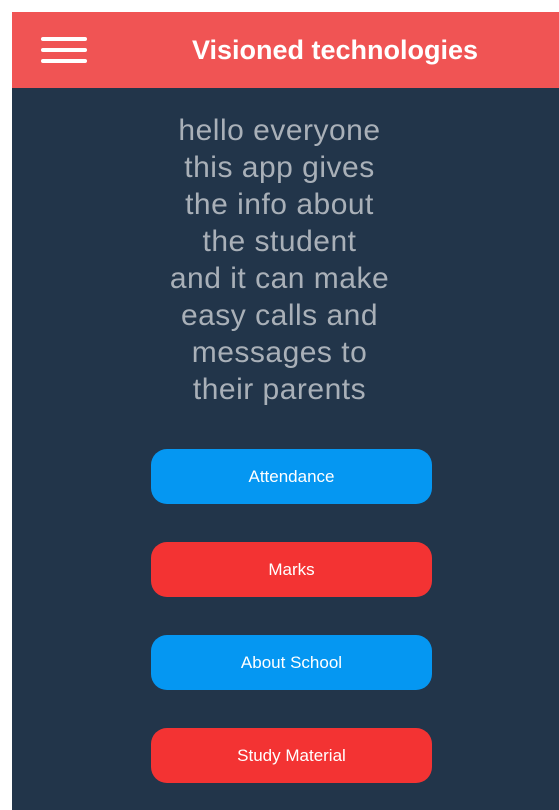 The height and width of the screenshot is (810, 559). I want to click on intro-line: the student, so click(279, 241).